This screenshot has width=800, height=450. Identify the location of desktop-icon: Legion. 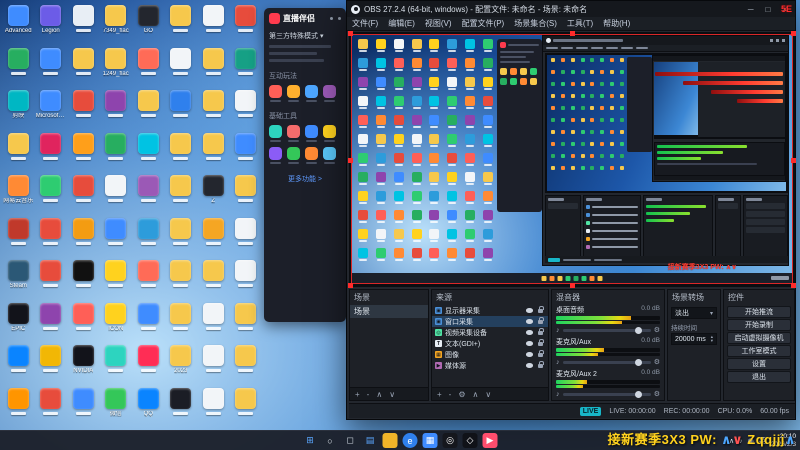
(51, 23).